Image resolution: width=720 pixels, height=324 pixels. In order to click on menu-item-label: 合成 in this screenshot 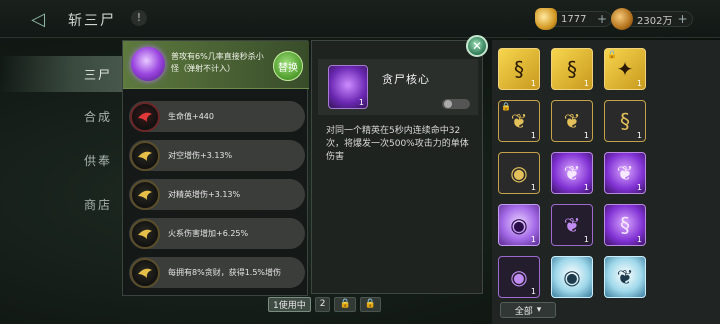, I will do `click(97, 116)`.